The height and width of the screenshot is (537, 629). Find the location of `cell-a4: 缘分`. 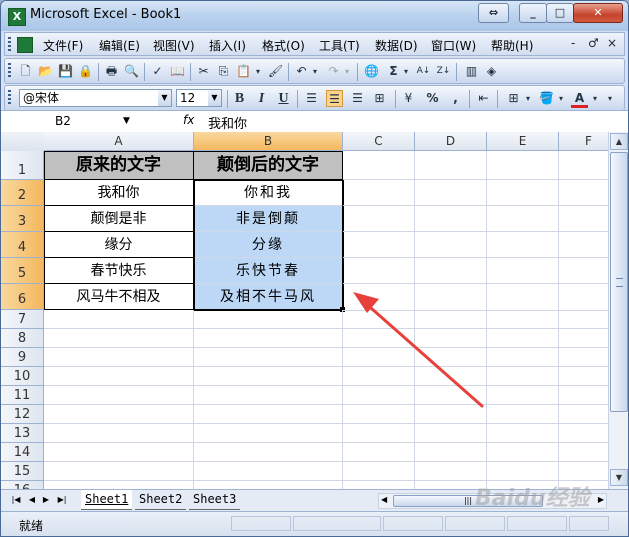

cell-a4: 缘分 is located at coordinates (119, 245).